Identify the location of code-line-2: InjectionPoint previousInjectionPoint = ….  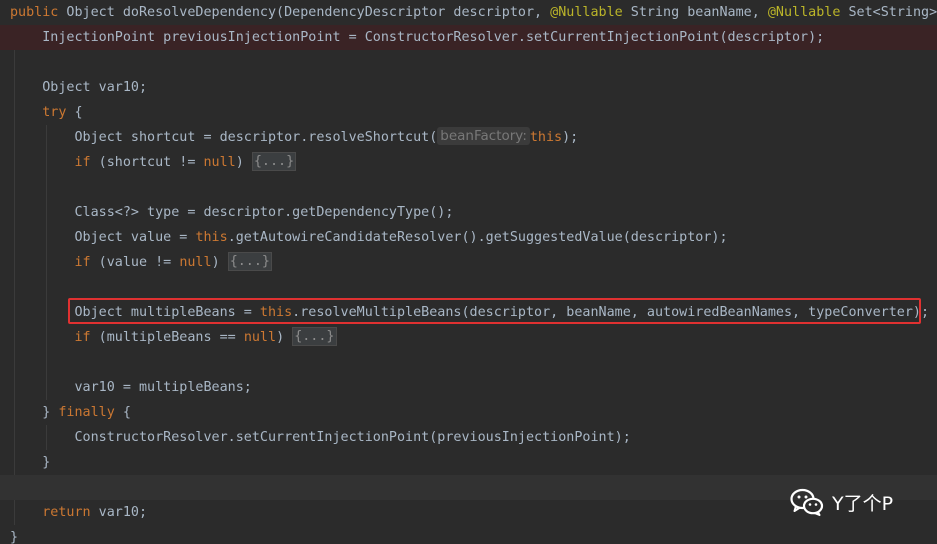
(468, 37).